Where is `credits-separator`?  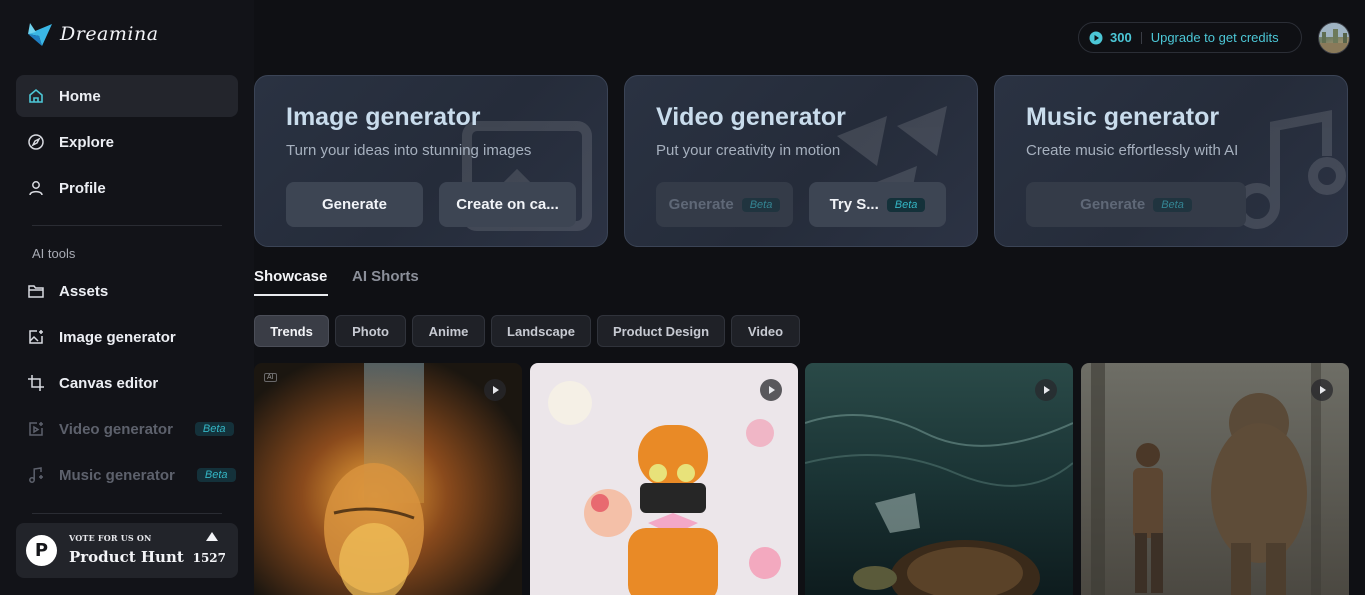
credits-separator is located at coordinates (1141, 37).